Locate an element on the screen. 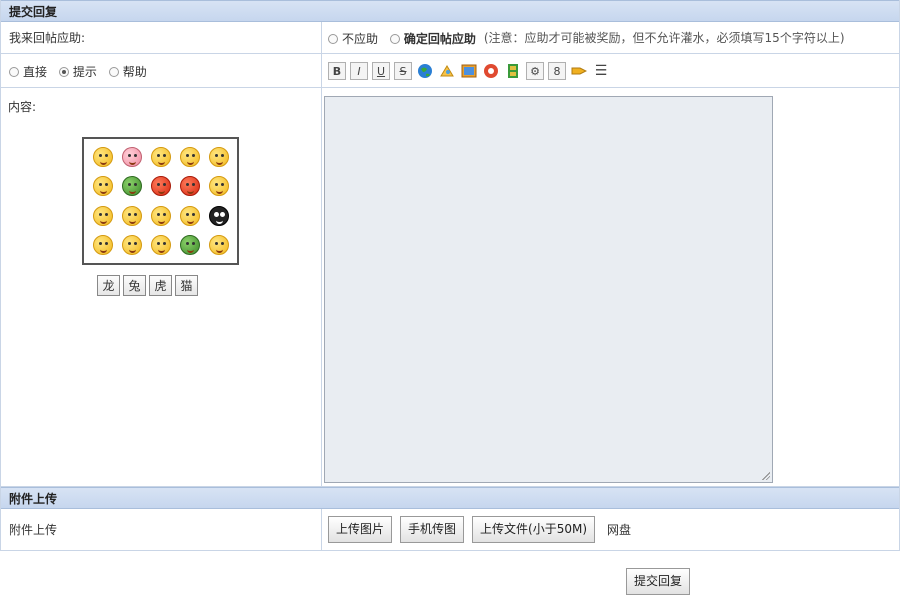  mode-hint-label: 提示 is located at coordinates (85, 72).